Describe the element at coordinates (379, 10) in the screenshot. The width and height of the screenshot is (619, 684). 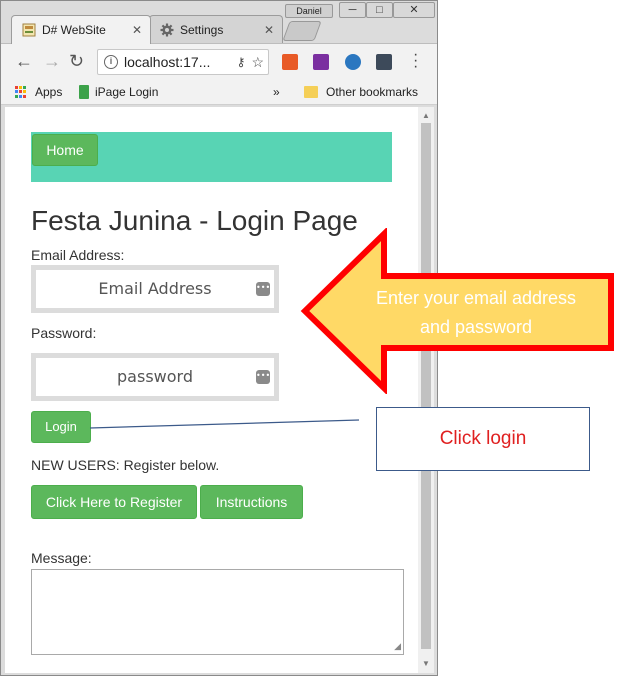
I see `maximize-button: □` at that location.